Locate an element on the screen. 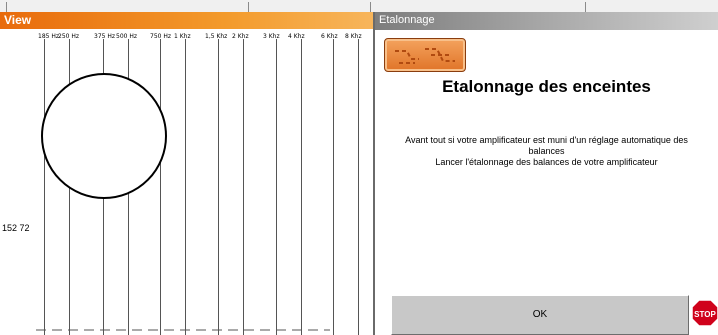 Image resolution: width=718 pixels, height=335 pixels. stop-sign-icon: STOP is located at coordinates (704, 313).